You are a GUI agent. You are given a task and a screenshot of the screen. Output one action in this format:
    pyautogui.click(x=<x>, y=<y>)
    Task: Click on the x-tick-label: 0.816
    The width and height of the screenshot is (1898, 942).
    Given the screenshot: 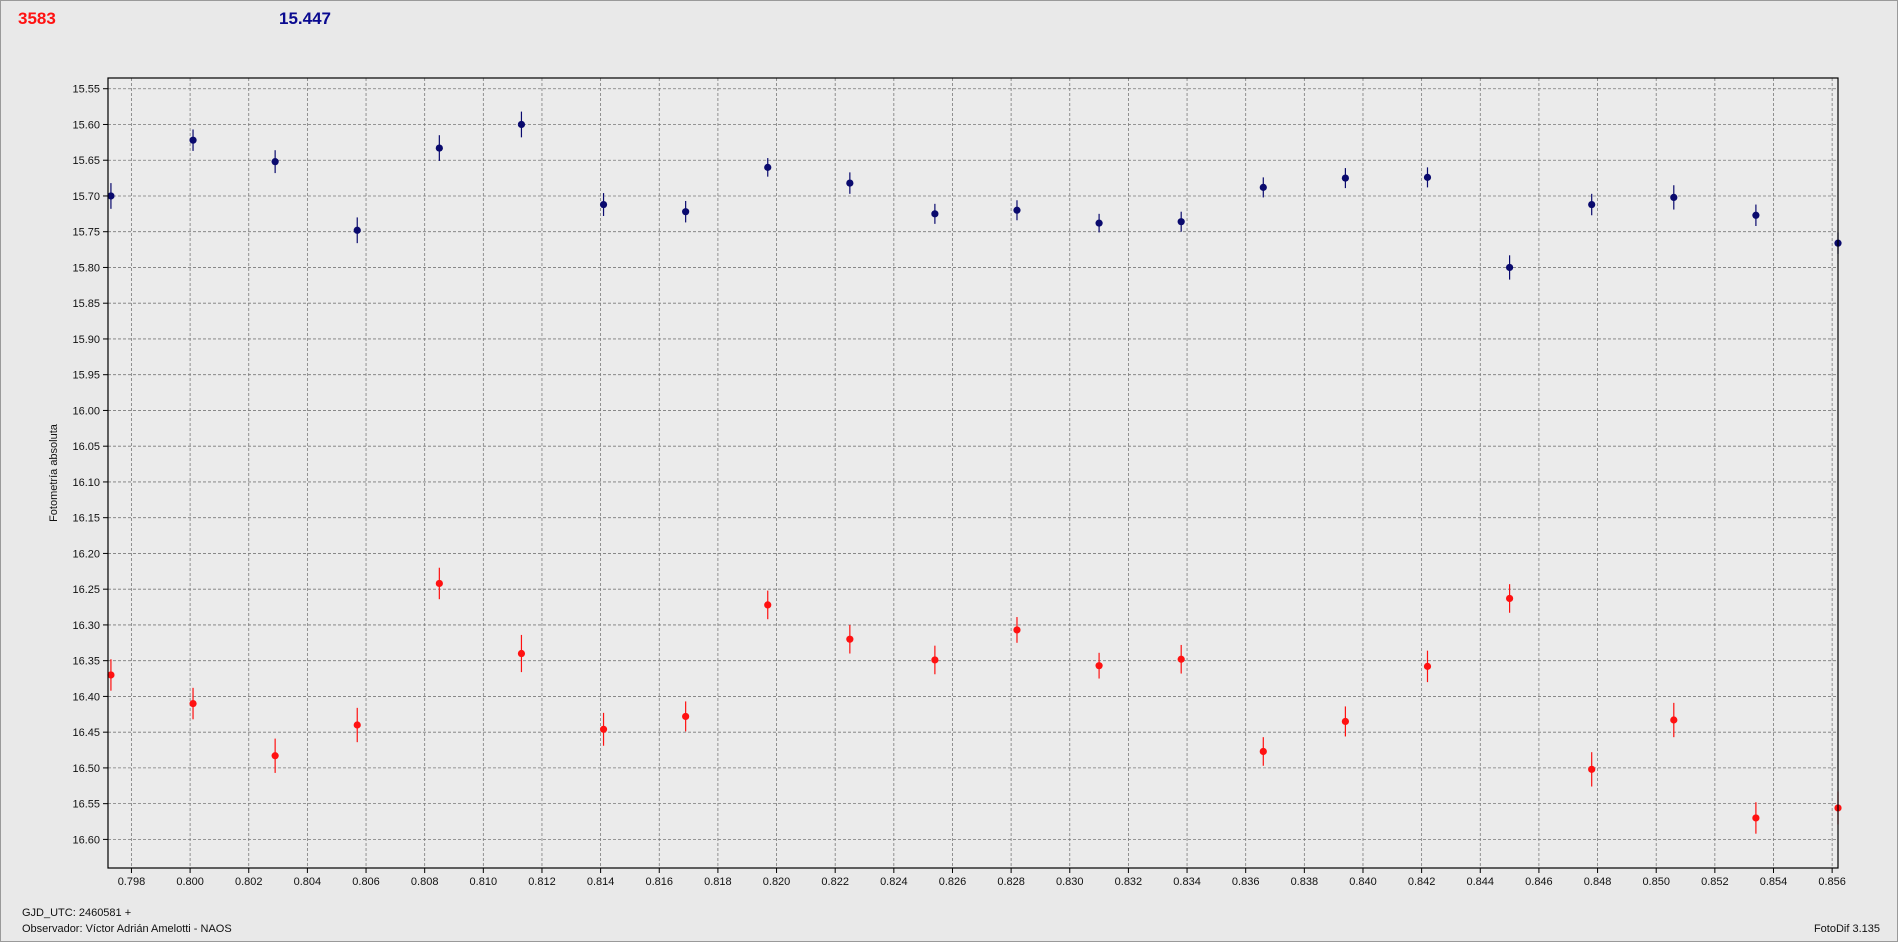 What is the action you would take?
    pyautogui.click(x=659, y=882)
    